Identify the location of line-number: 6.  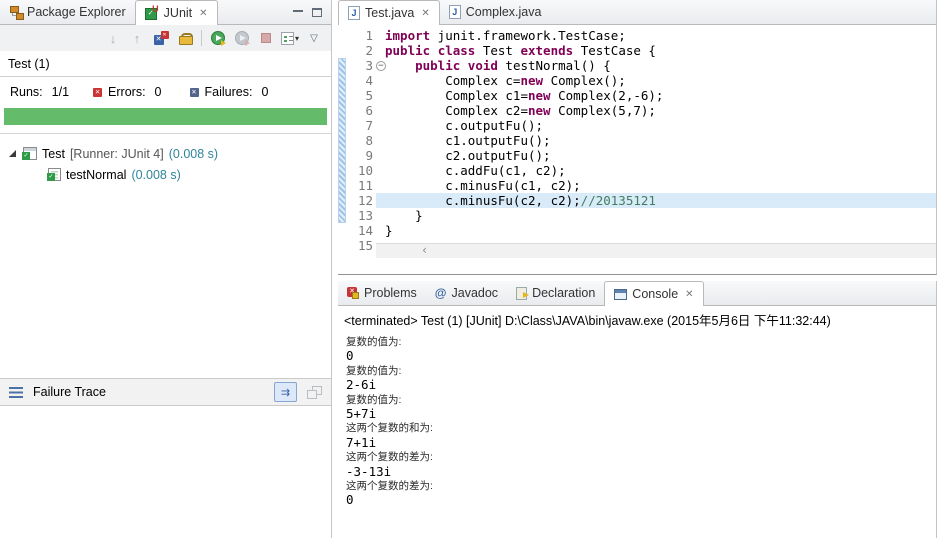
(359, 110).